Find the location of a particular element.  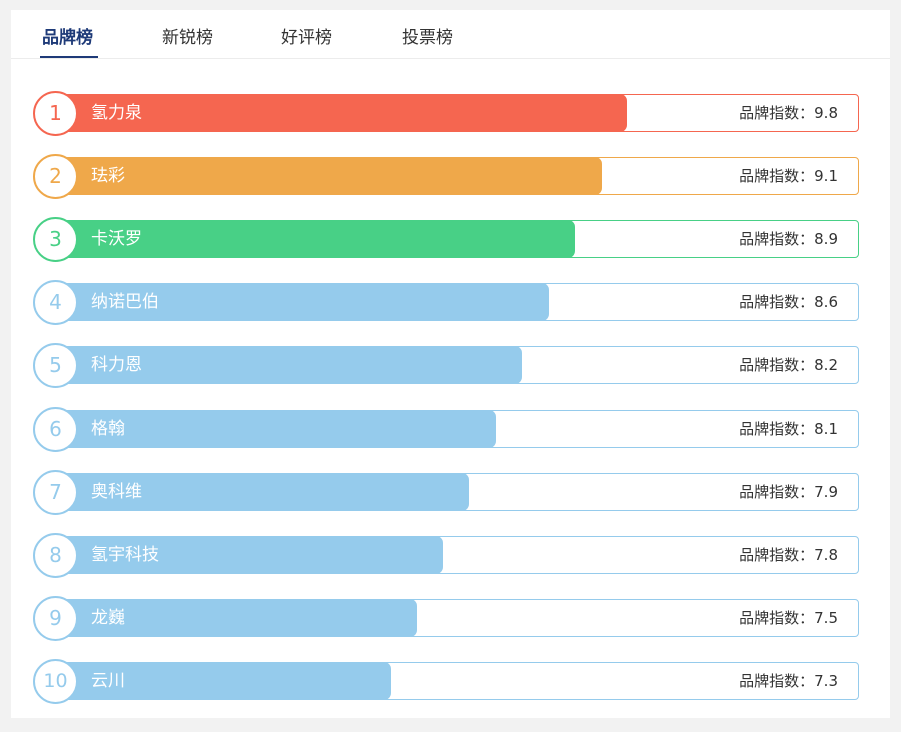

rank-number-badge: 4 is located at coordinates (55, 302).